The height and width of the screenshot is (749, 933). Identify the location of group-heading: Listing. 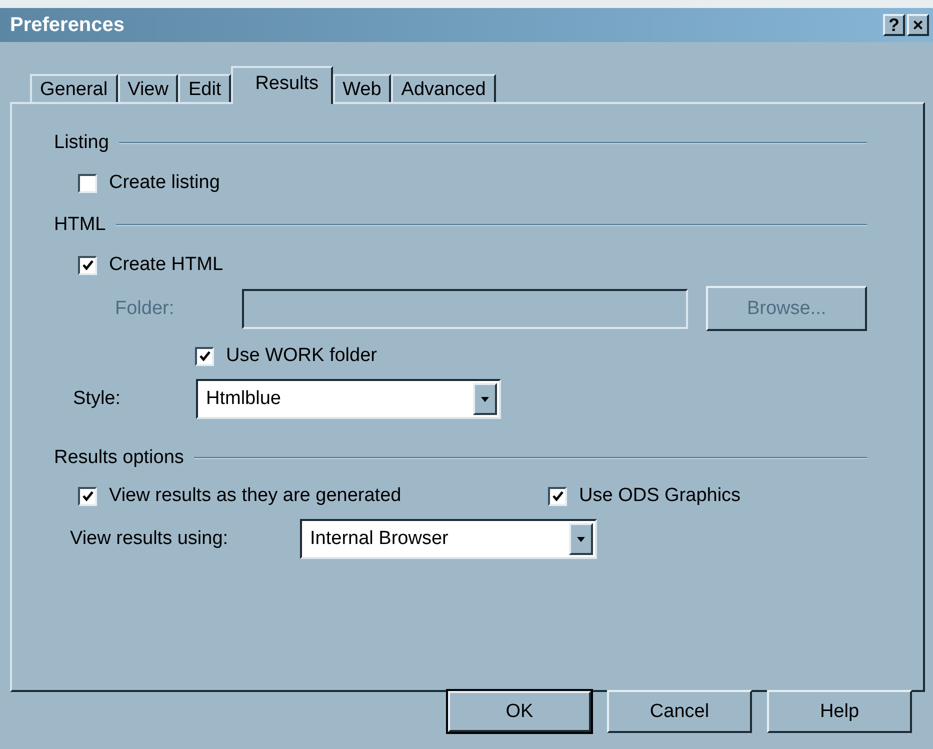
(81, 143).